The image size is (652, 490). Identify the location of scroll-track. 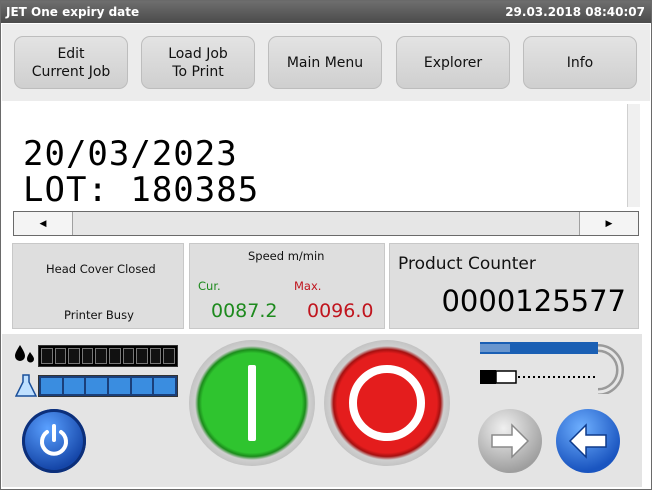
(326, 223).